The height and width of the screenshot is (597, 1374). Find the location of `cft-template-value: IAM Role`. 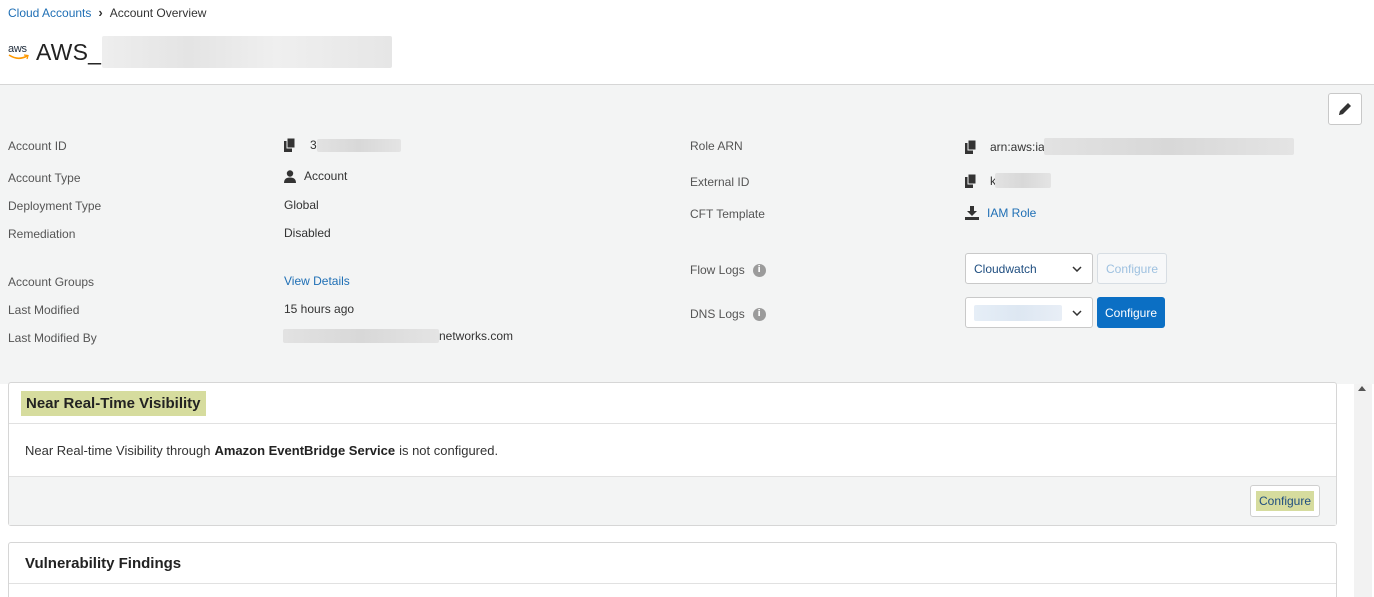

cft-template-value: IAM Role is located at coordinates (1000, 213).